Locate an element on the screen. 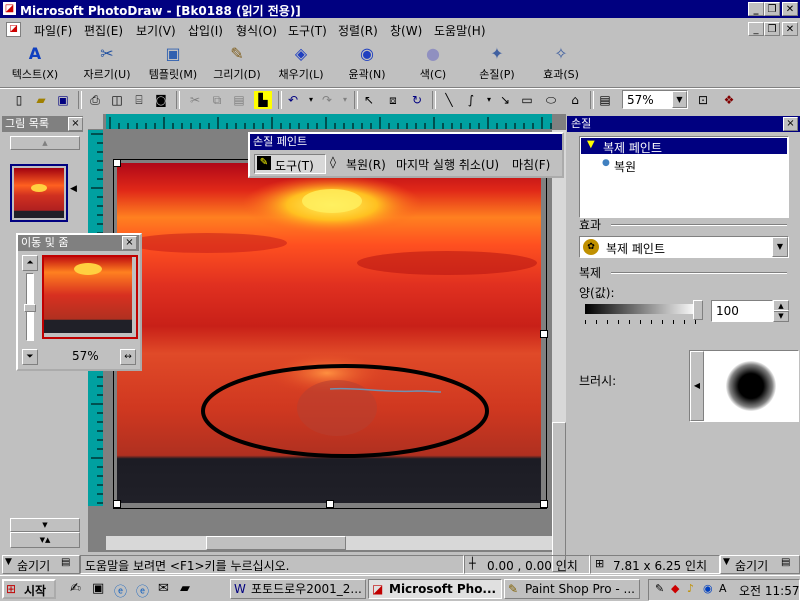 This screenshot has height=601, width=800. menu-help: 도움말(H) is located at coordinates (460, 30).